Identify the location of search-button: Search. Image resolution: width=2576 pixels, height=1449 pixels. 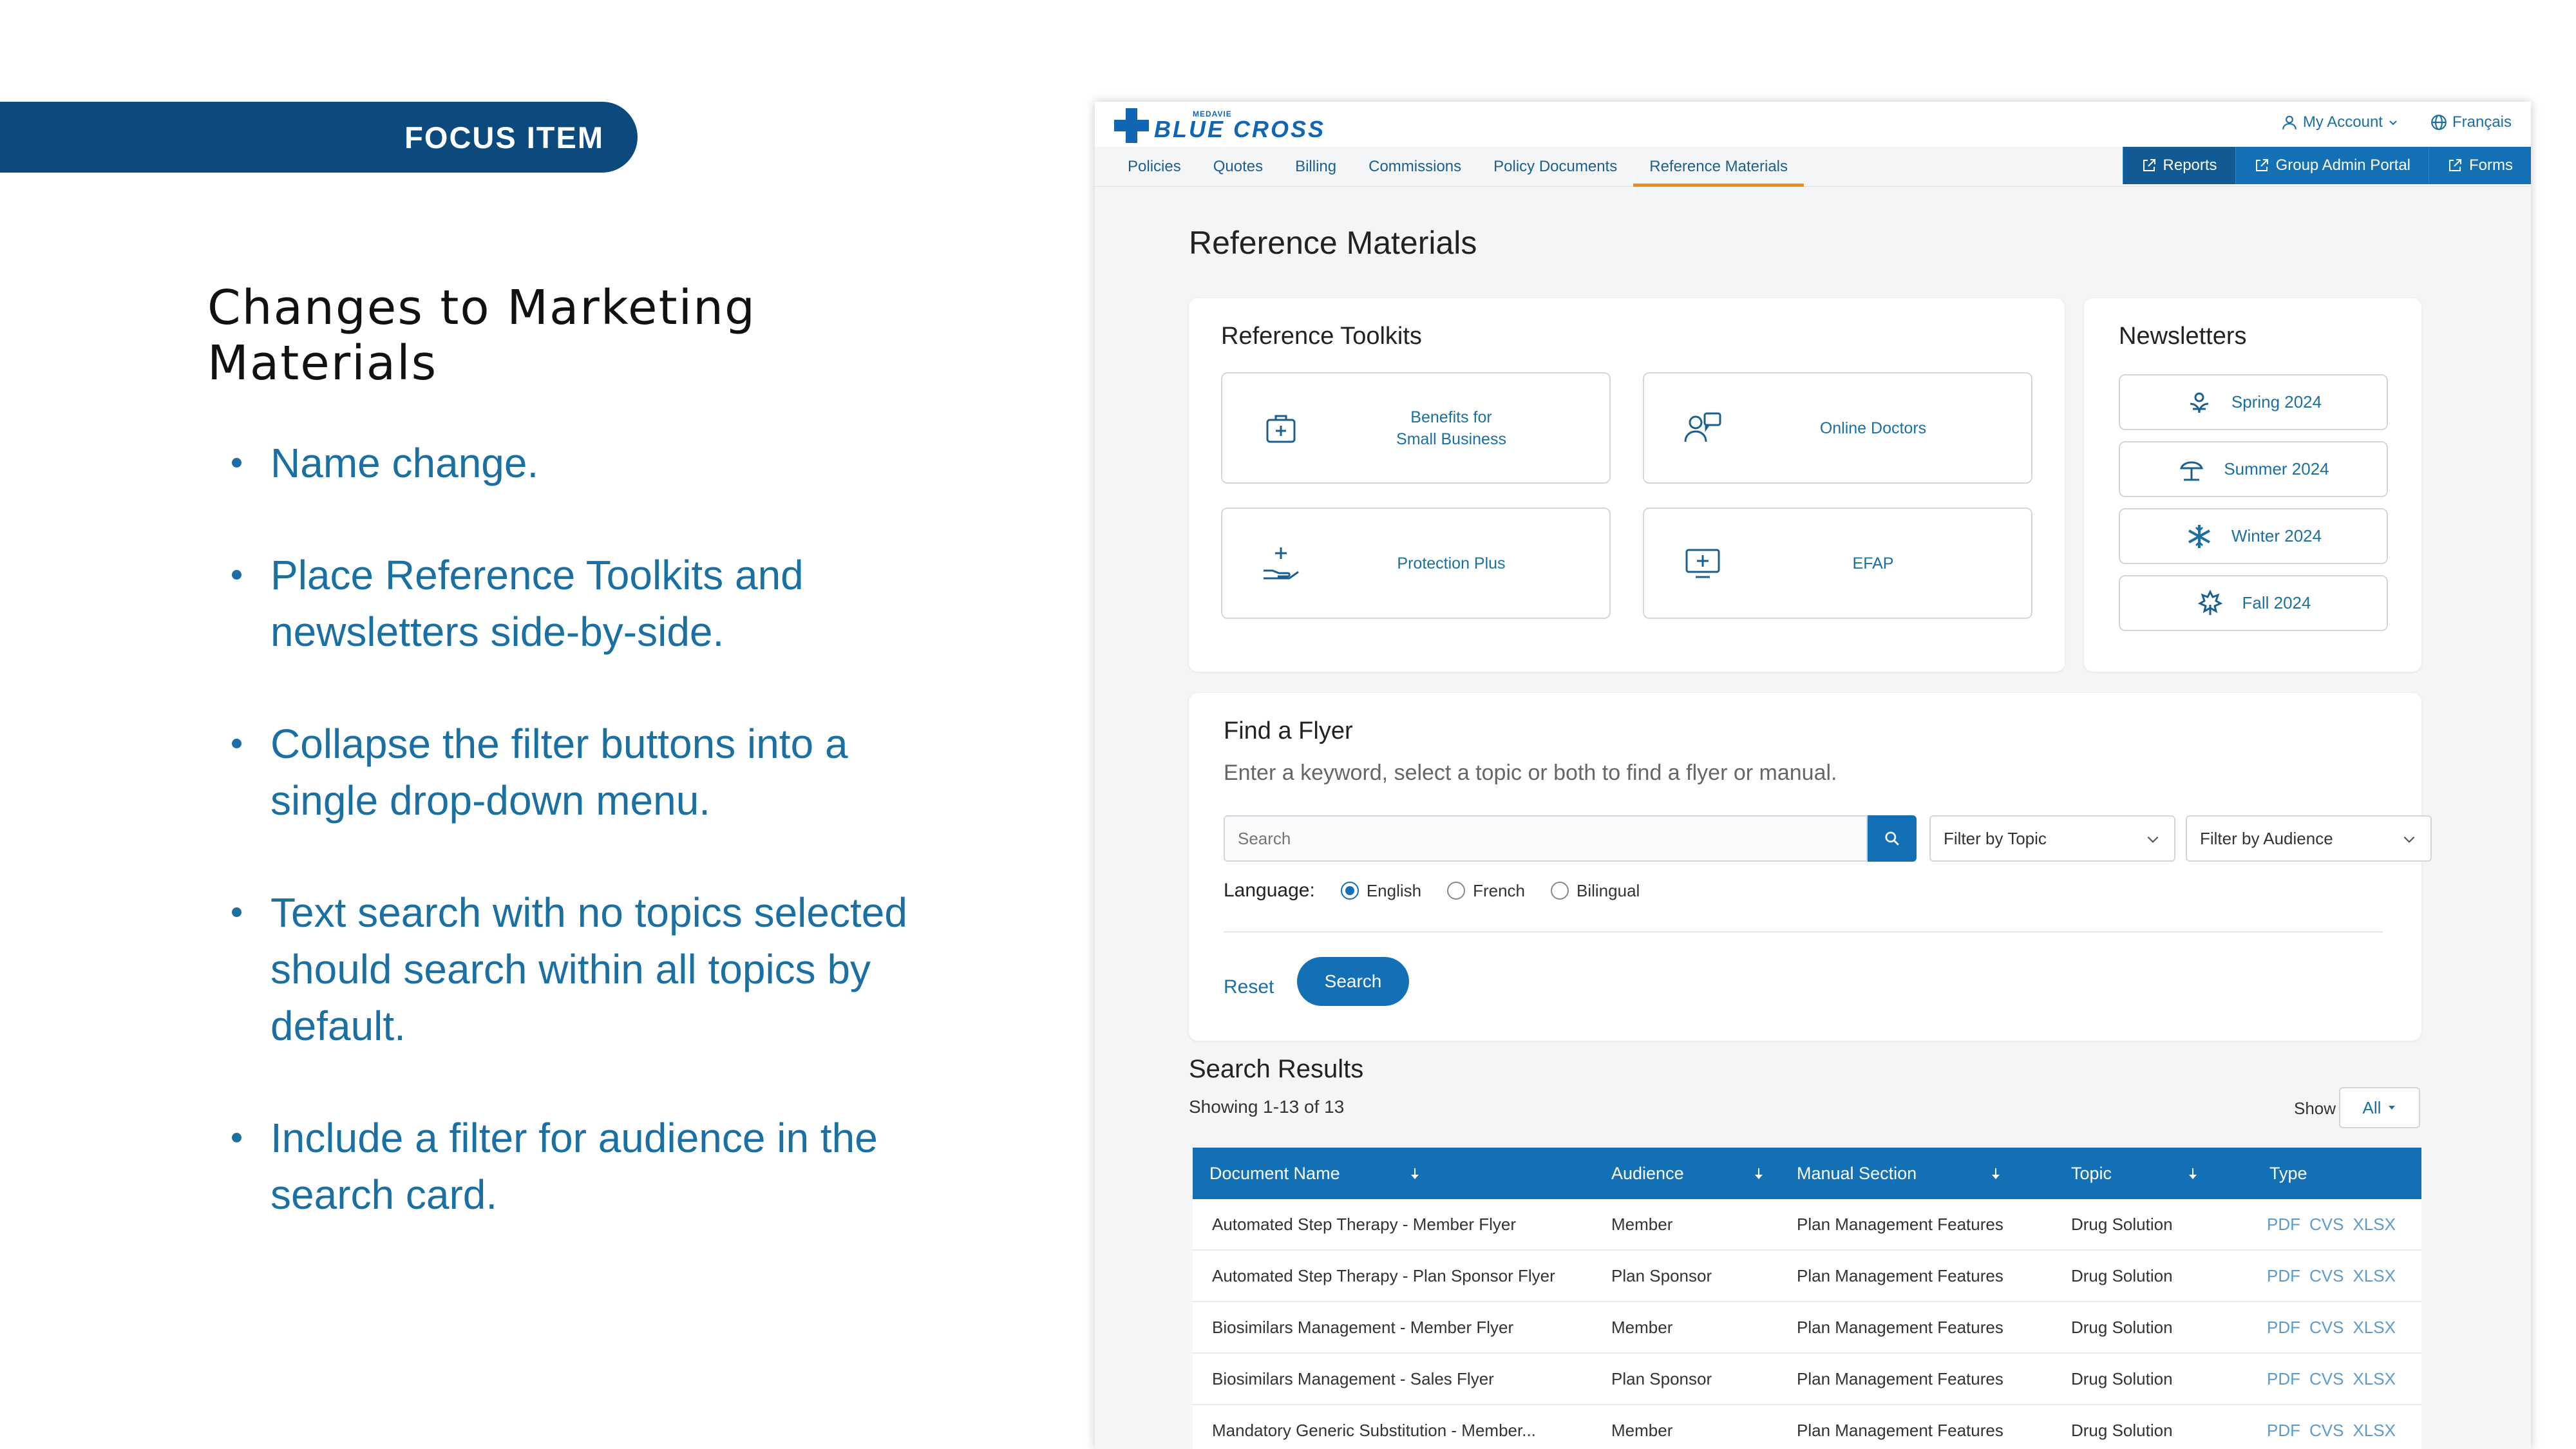
(1353, 981).